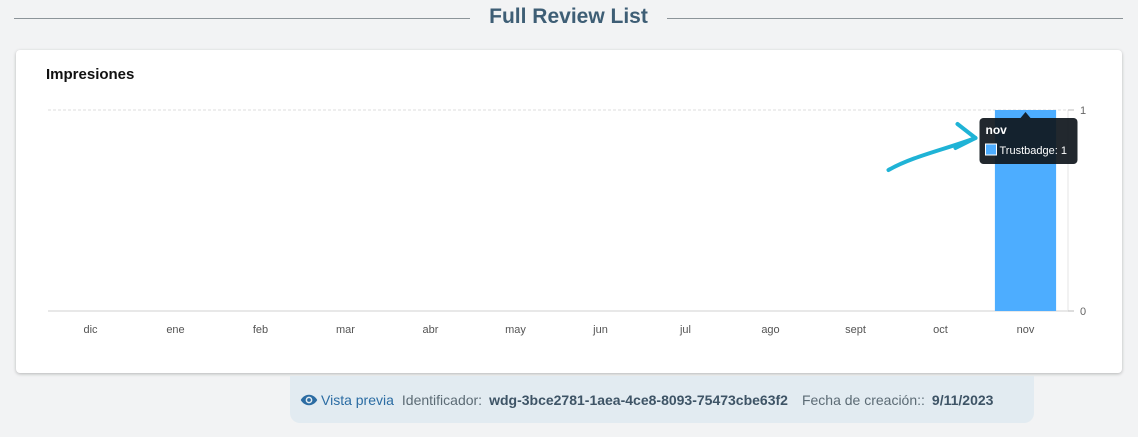  I want to click on id-value: wdg-3bce2781-1aea-4ce8-8093-75473cbe63f2, so click(638, 400).